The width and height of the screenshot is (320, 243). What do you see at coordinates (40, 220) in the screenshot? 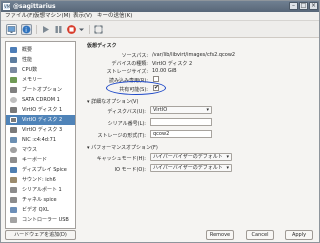
I see `sidebar-item-controller: コントローラー USB` at bounding box center [40, 220].